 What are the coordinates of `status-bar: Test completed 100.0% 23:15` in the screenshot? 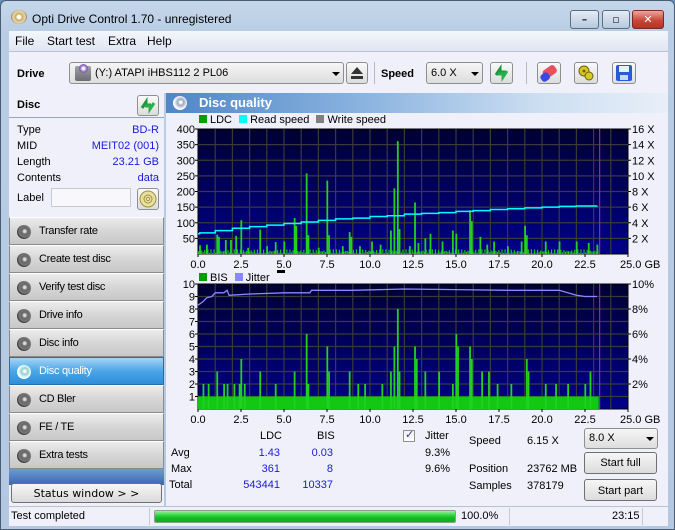 It's located at (338, 516).